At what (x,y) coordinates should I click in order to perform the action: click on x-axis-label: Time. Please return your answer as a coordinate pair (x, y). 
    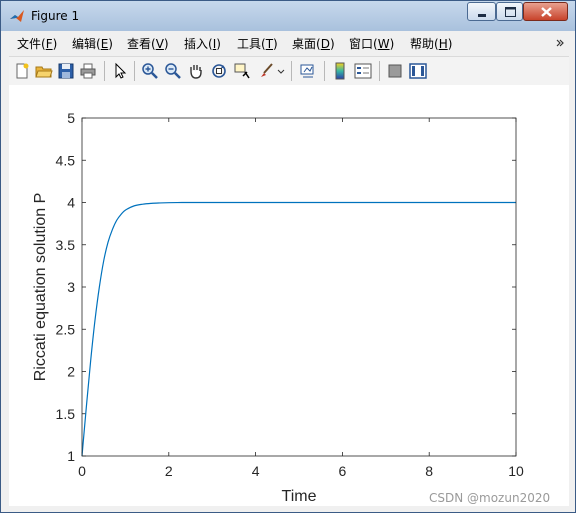
    Looking at the image, I should click on (299, 496).